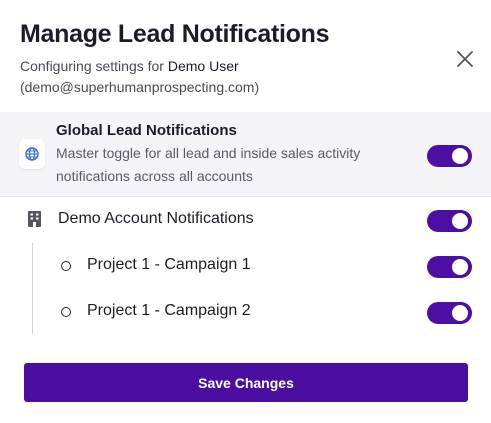  Describe the element at coordinates (146, 130) in the screenshot. I see `global-notifications-title: Global Lead Notifications` at that location.